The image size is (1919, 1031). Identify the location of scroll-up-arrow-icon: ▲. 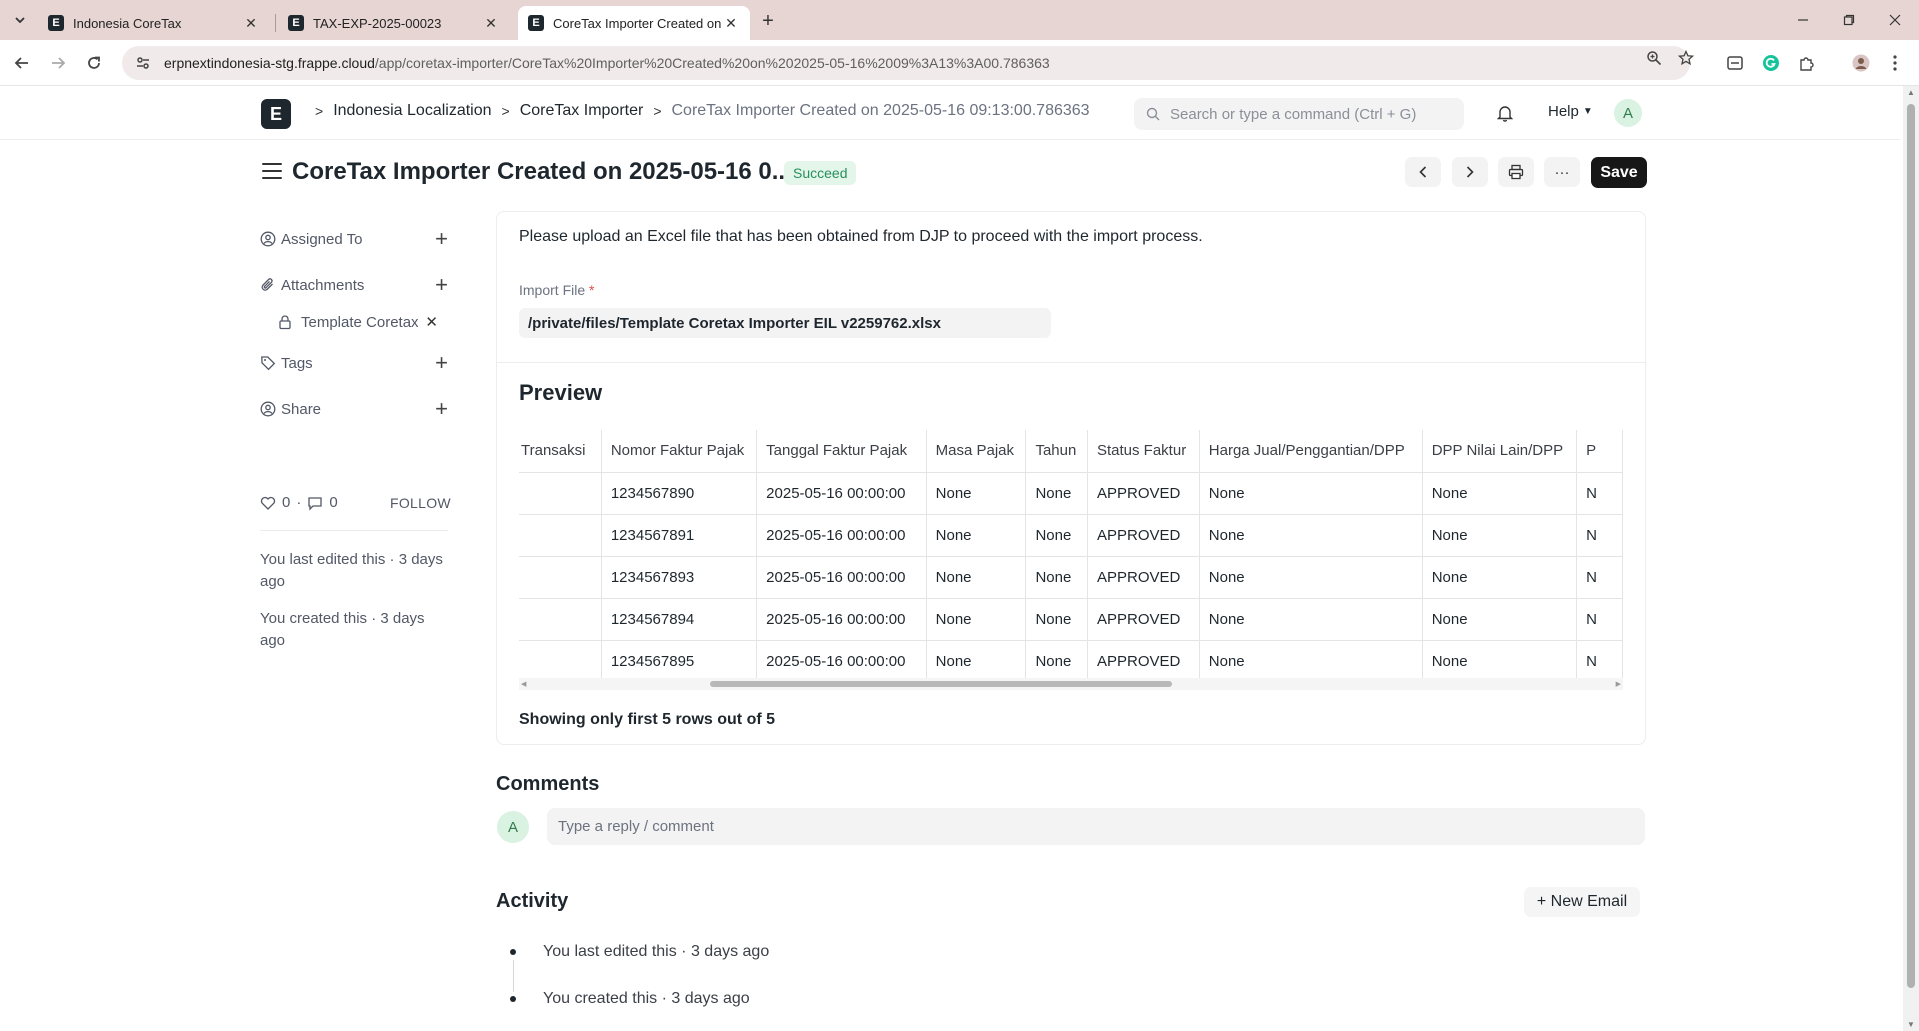
(1911, 92).